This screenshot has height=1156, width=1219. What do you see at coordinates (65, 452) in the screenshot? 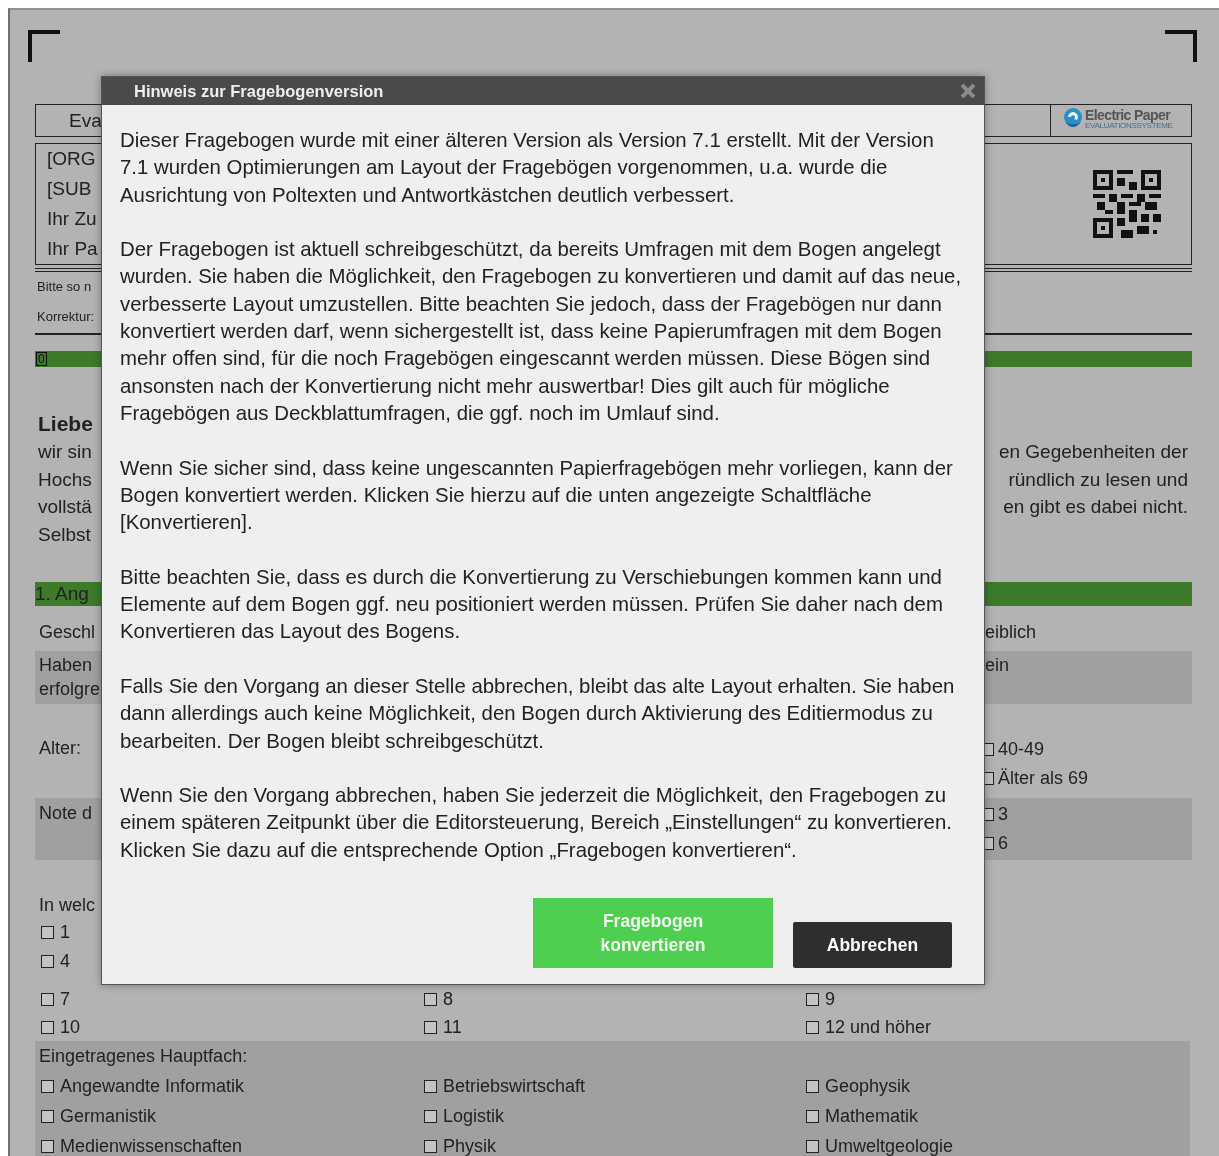
I see `intro-text: wir sin` at bounding box center [65, 452].